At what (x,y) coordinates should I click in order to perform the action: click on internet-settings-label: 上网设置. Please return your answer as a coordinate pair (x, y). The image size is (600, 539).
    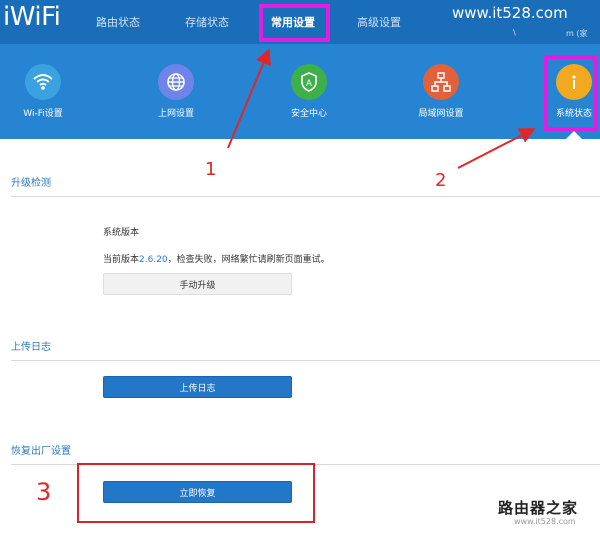
    Looking at the image, I should click on (175, 114).